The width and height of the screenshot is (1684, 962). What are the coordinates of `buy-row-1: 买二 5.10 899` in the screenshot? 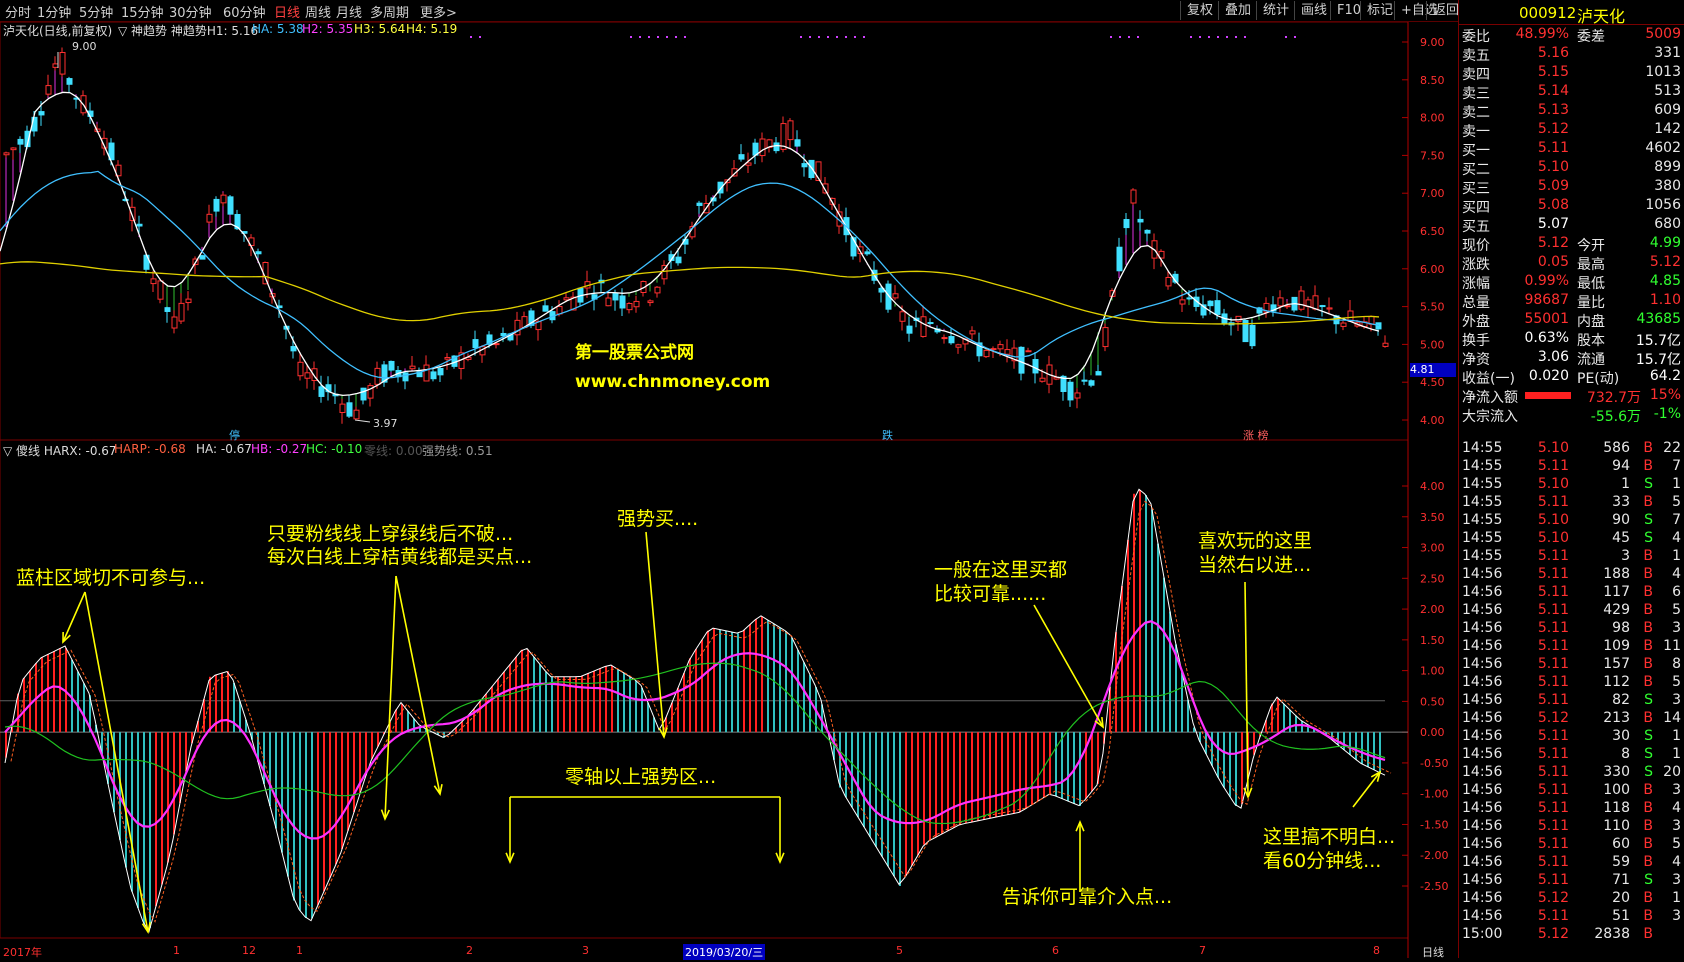 It's located at (1571, 168).